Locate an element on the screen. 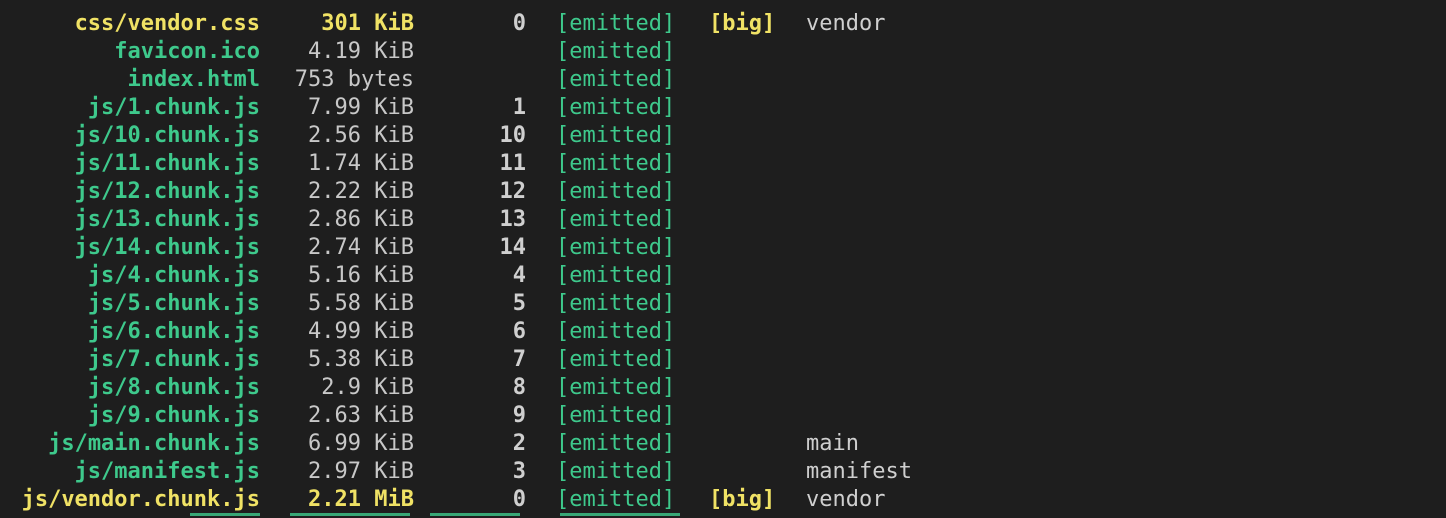 The height and width of the screenshot is (518, 1446). asset-name: js/11.chunk.js is located at coordinates (167, 163).